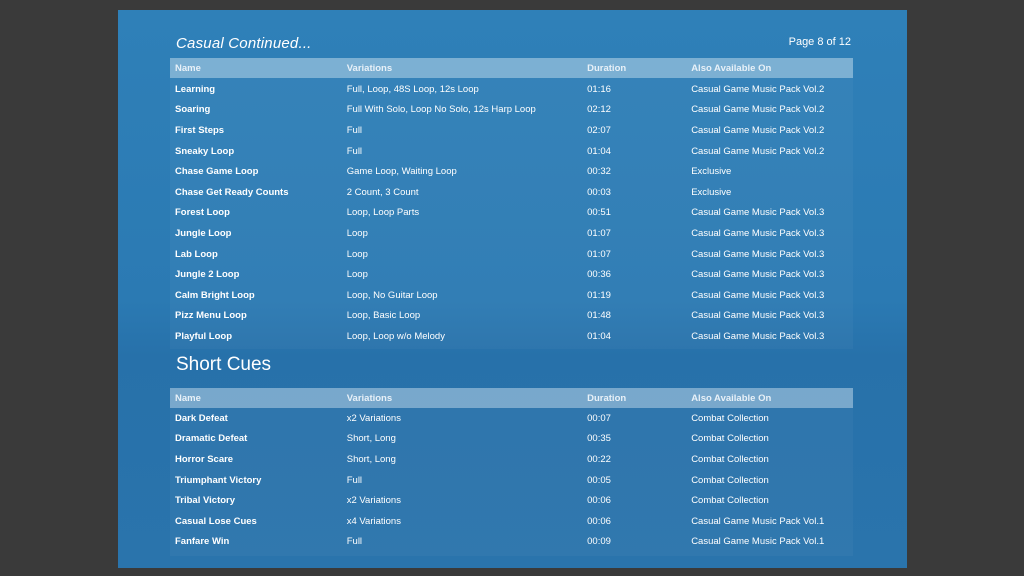  What do you see at coordinates (201, 418) in the screenshot?
I see `track-name: Dark Defeat` at bounding box center [201, 418].